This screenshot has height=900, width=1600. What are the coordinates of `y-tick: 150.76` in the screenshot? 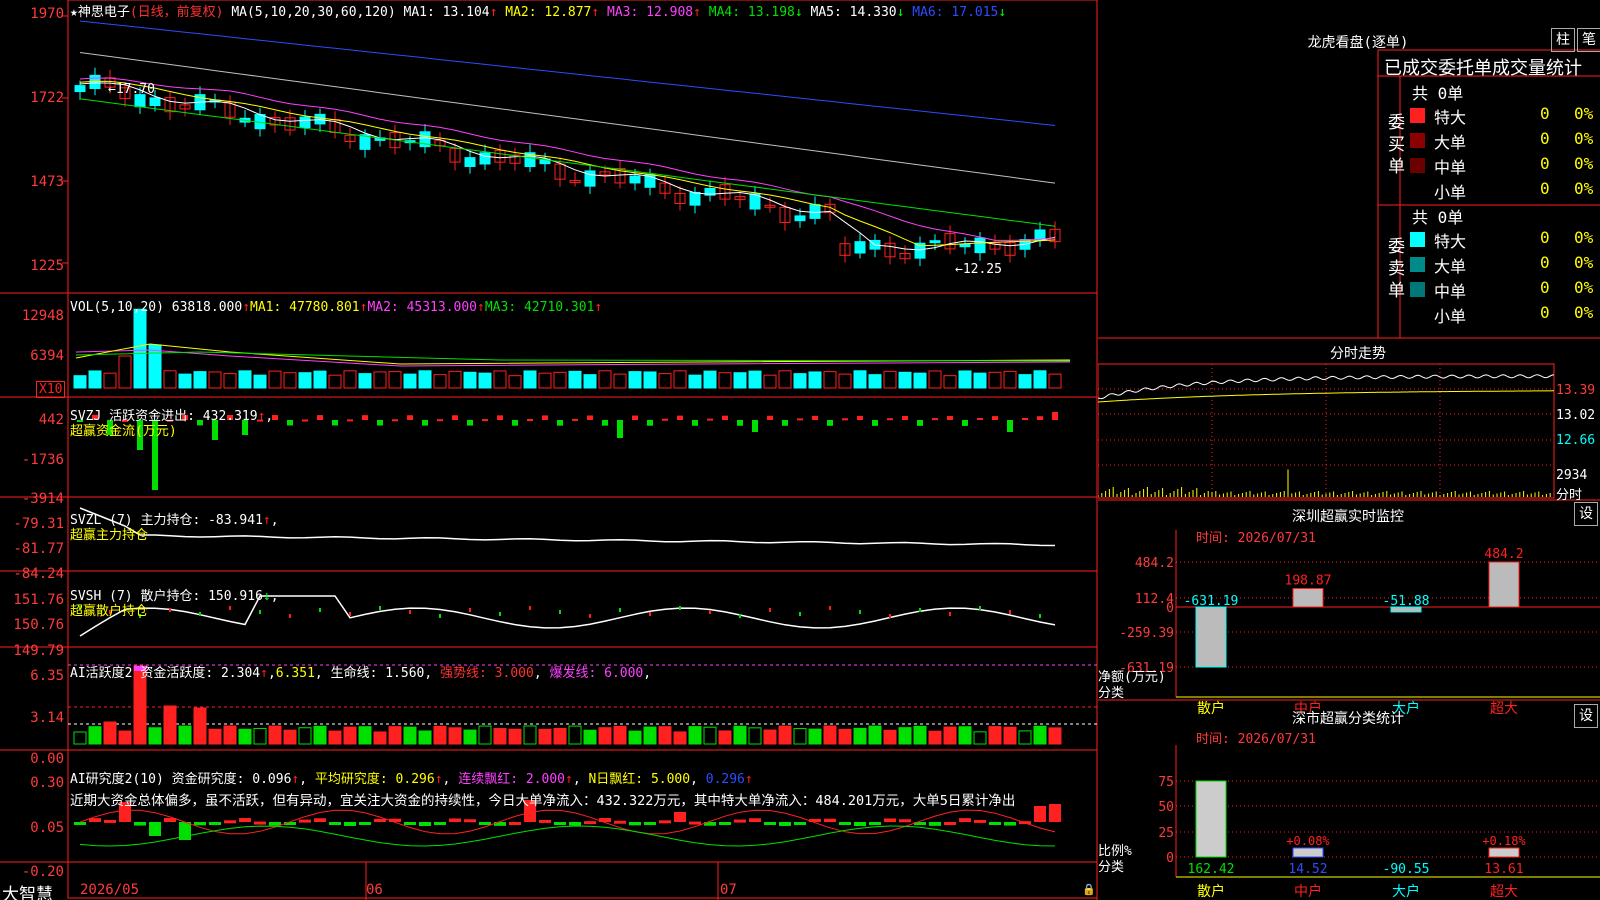 It's located at (38, 625).